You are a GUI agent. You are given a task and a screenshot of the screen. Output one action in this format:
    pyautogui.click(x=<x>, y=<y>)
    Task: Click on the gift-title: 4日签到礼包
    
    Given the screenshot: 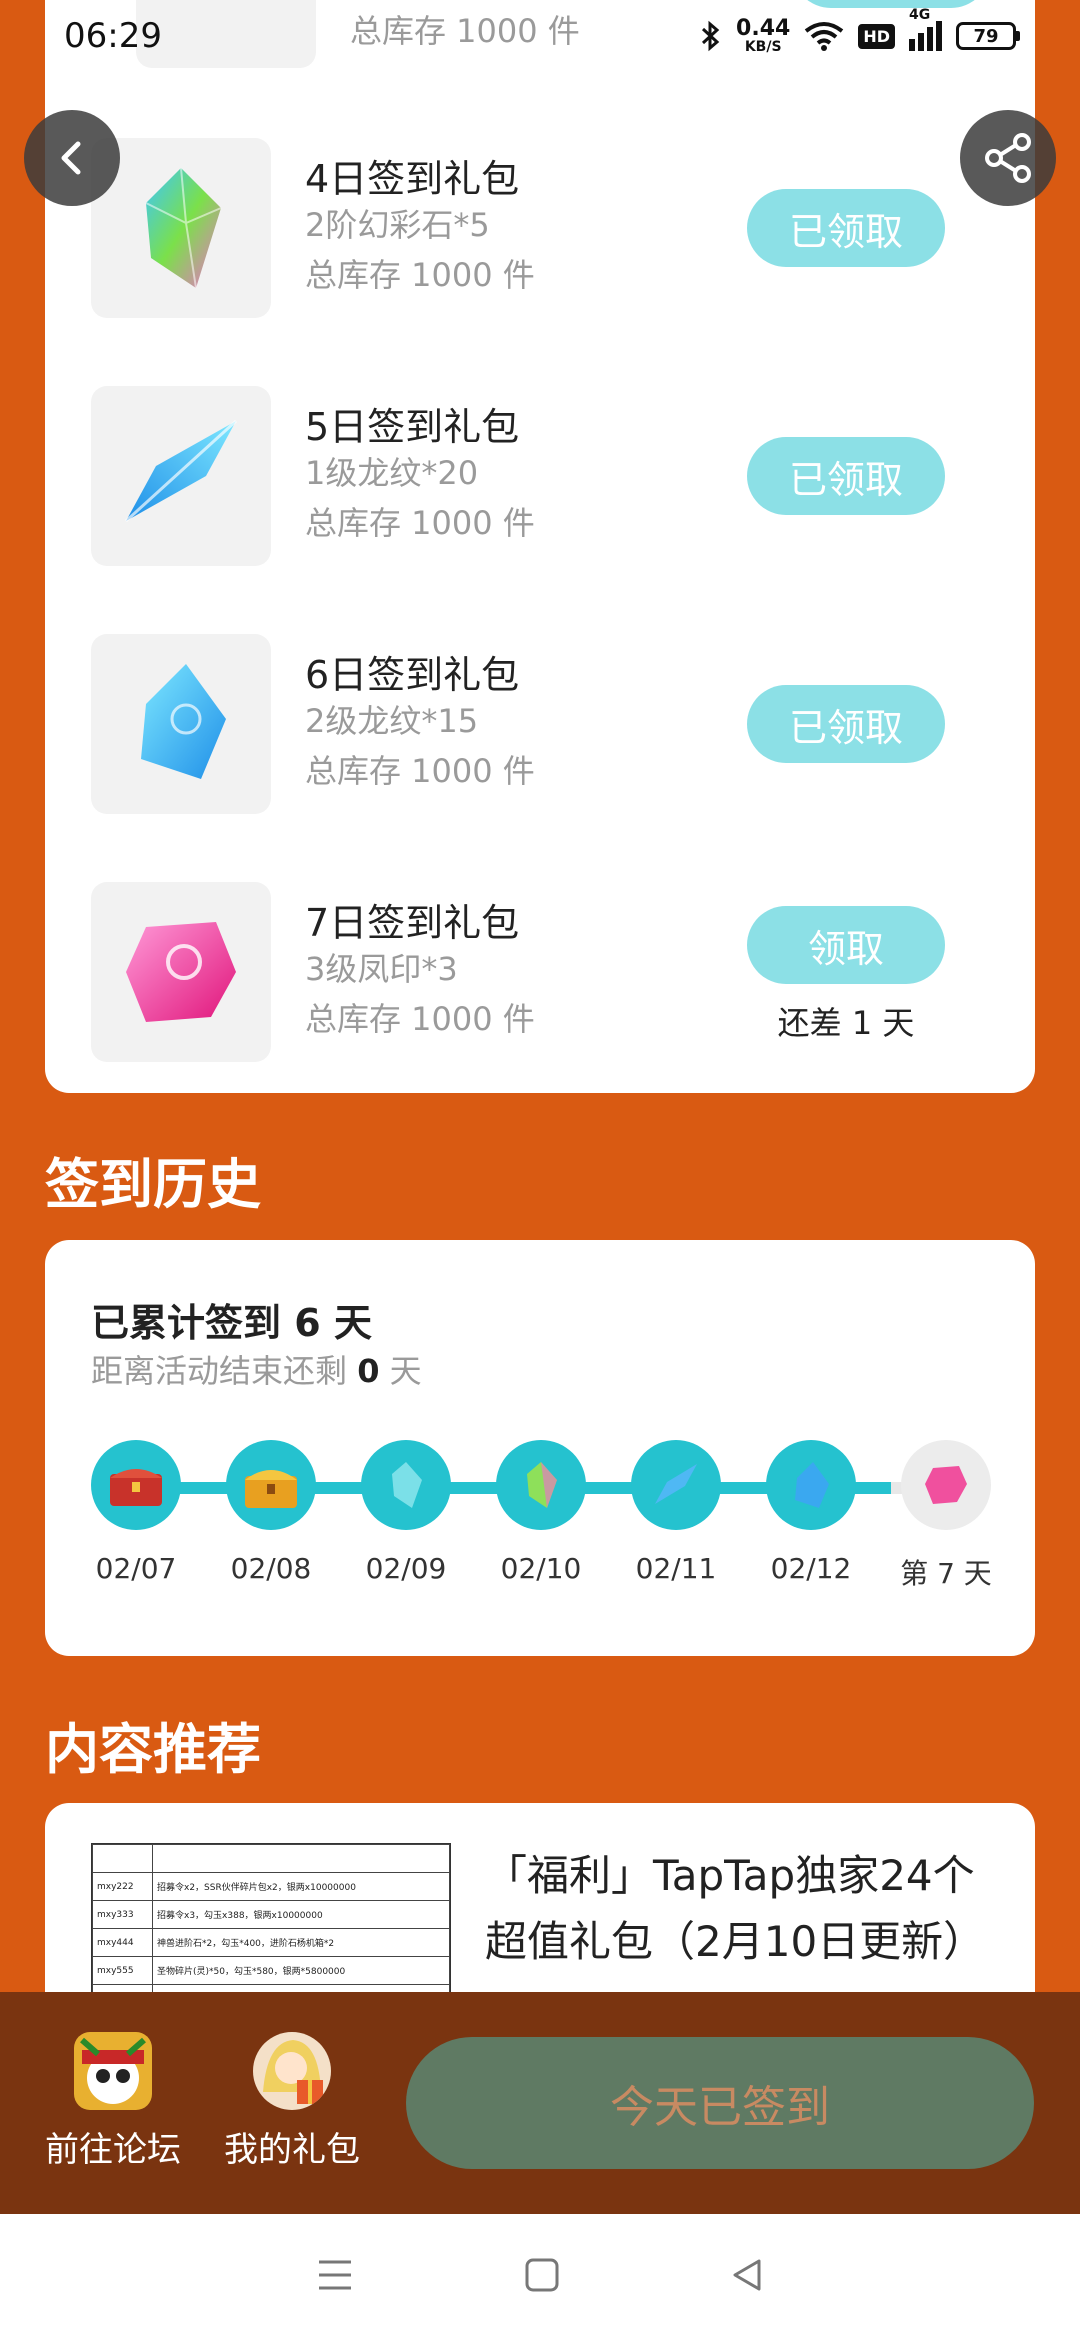 What is the action you would take?
    pyautogui.click(x=412, y=179)
    